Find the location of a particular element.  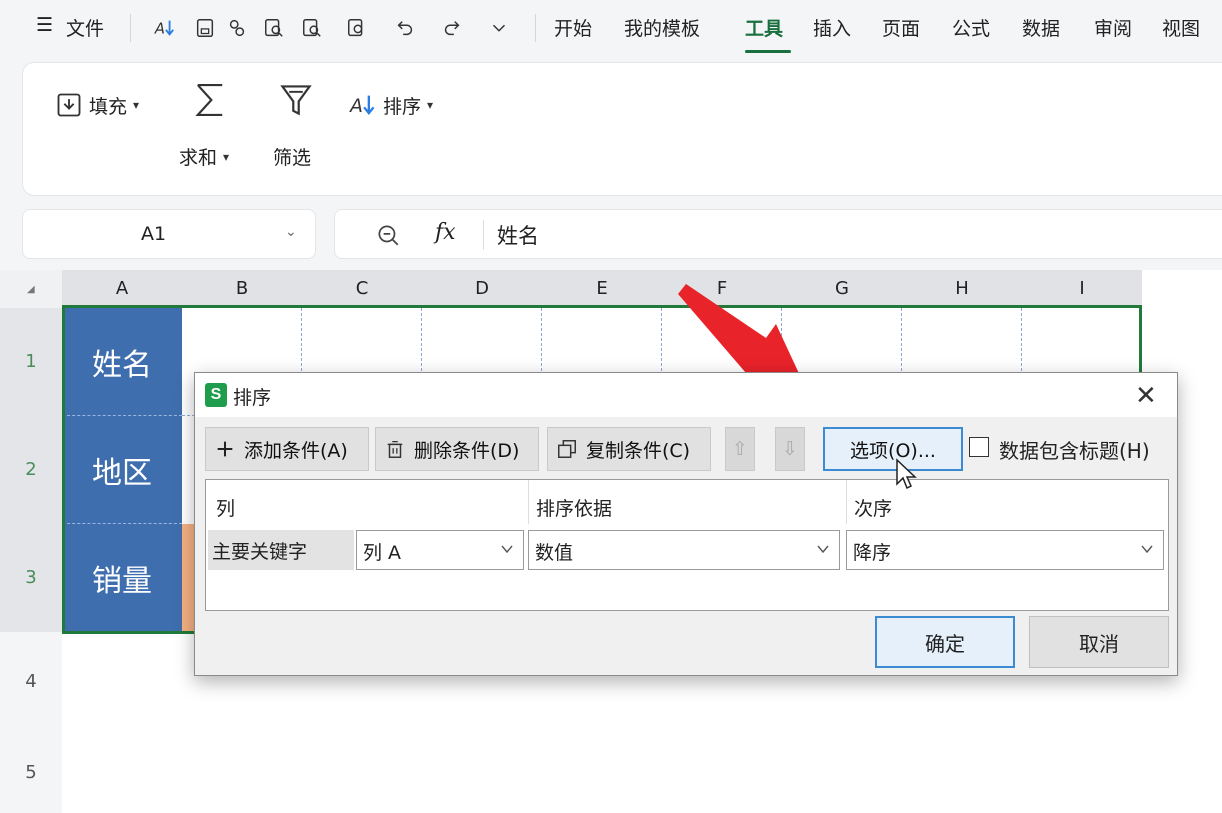

find-icon is located at coordinates (312, 28).